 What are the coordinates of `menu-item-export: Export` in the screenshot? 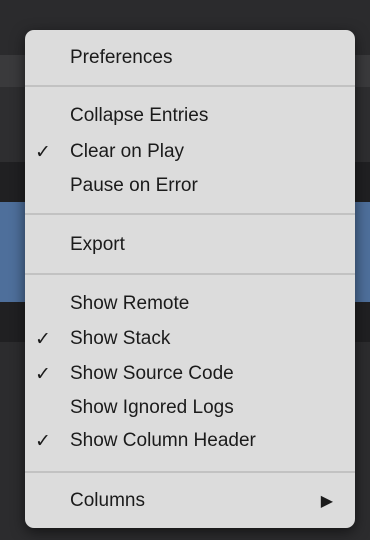 It's located at (190, 245).